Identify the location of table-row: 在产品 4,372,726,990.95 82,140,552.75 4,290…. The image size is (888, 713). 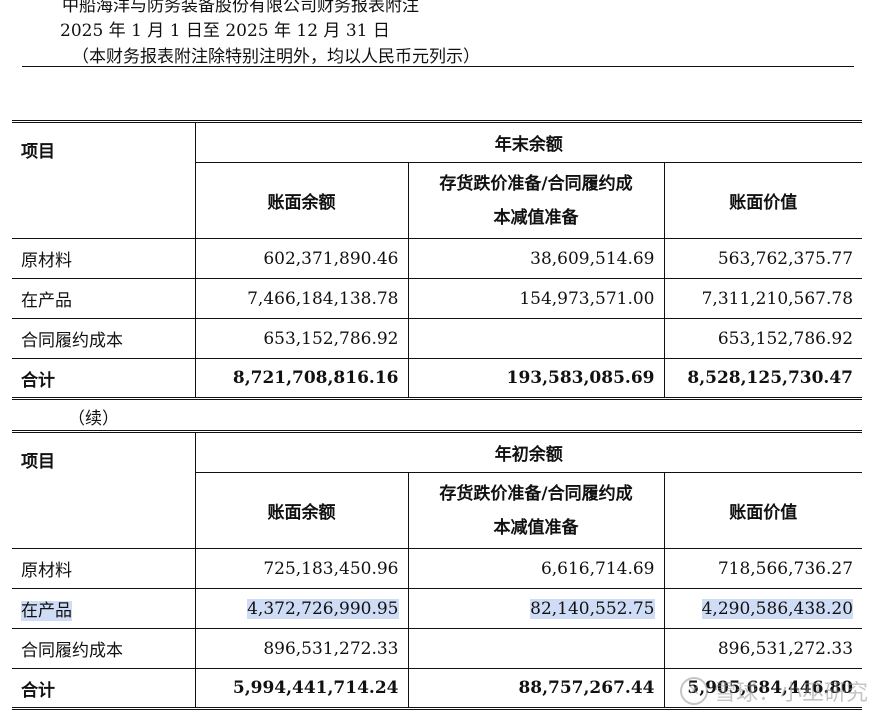
(437, 608).